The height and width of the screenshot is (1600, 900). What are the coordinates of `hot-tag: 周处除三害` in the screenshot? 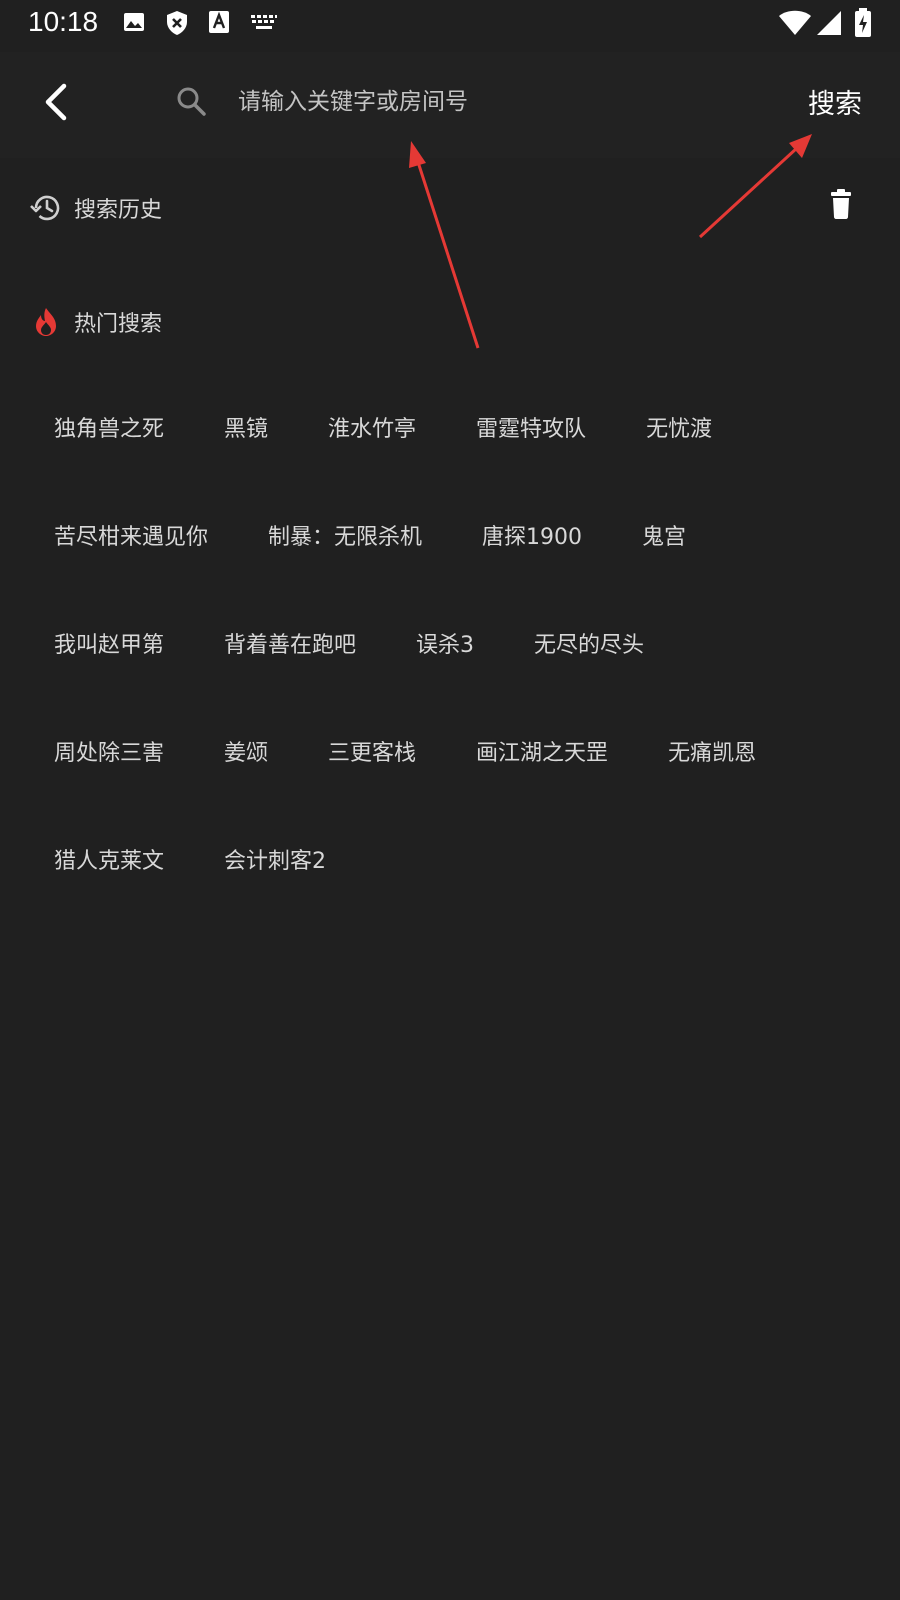 It's located at (109, 754).